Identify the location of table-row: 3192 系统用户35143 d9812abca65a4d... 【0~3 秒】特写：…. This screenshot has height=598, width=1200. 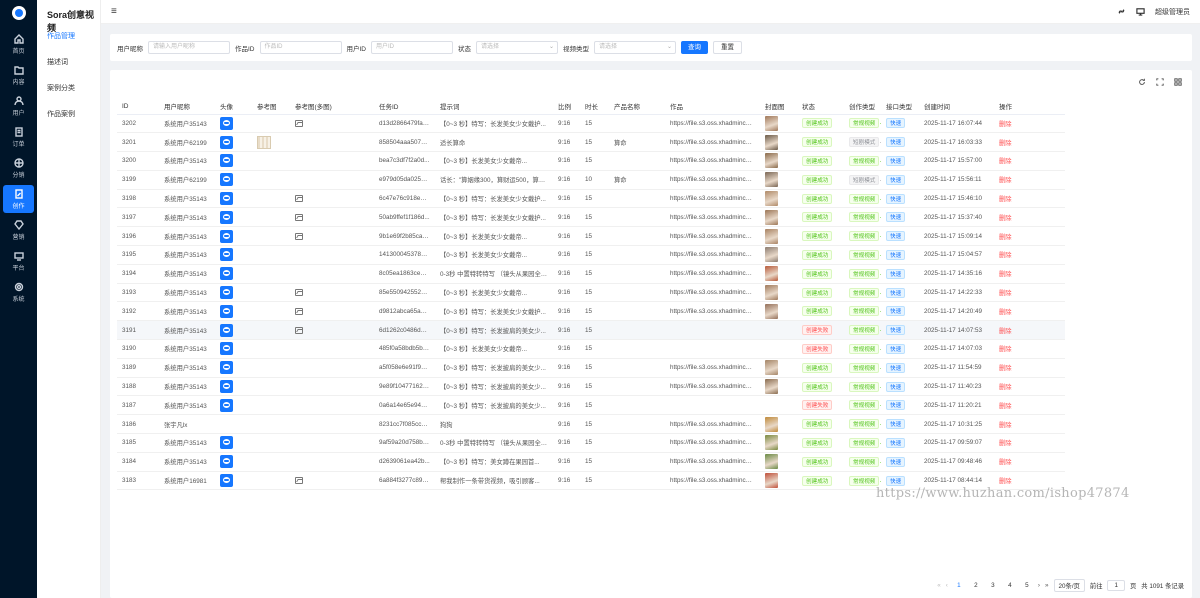
(591, 311).